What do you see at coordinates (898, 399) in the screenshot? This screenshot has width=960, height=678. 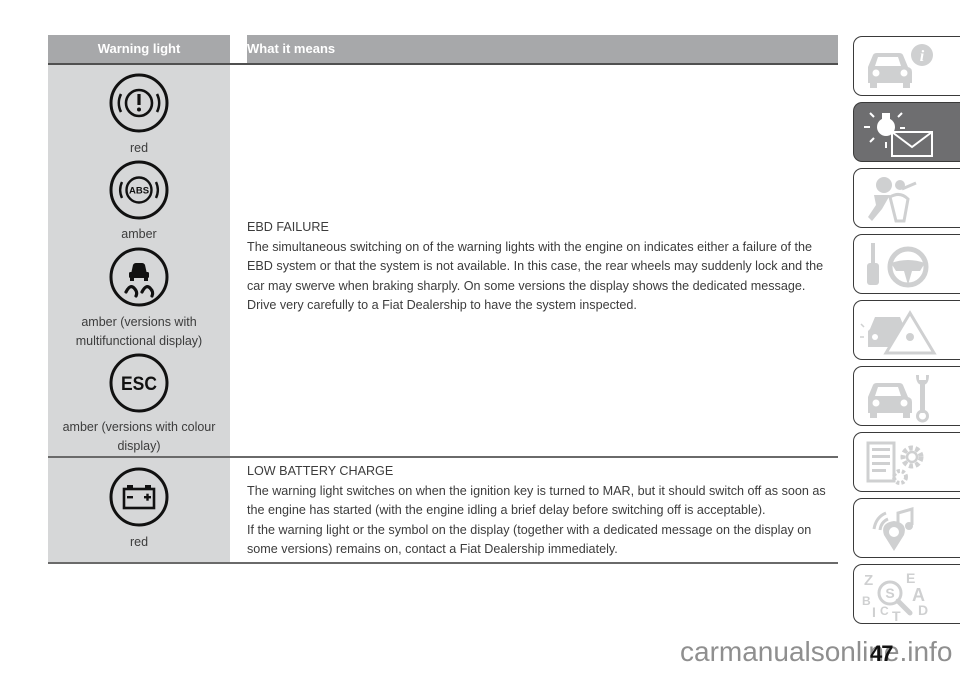 I see `car-wrench-icon` at bounding box center [898, 399].